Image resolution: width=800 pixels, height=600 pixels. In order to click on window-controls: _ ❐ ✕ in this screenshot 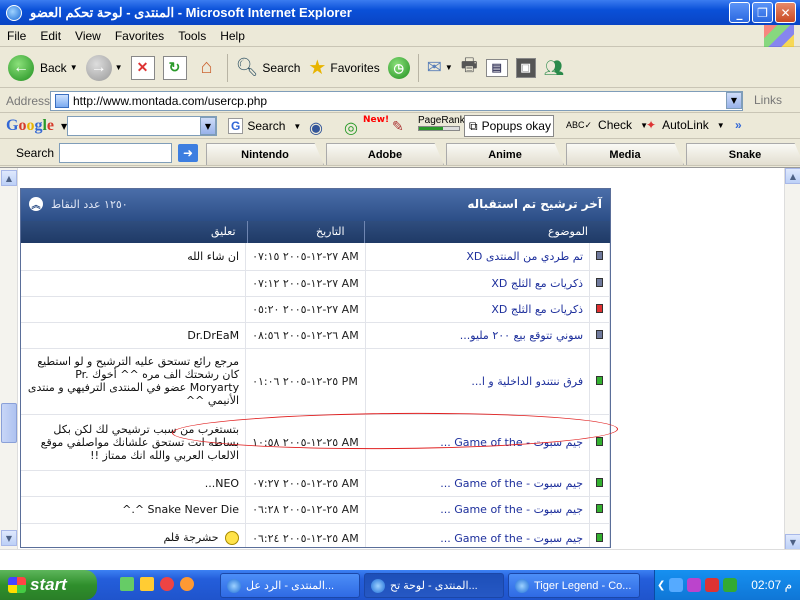, I will do `click(762, 12)`.